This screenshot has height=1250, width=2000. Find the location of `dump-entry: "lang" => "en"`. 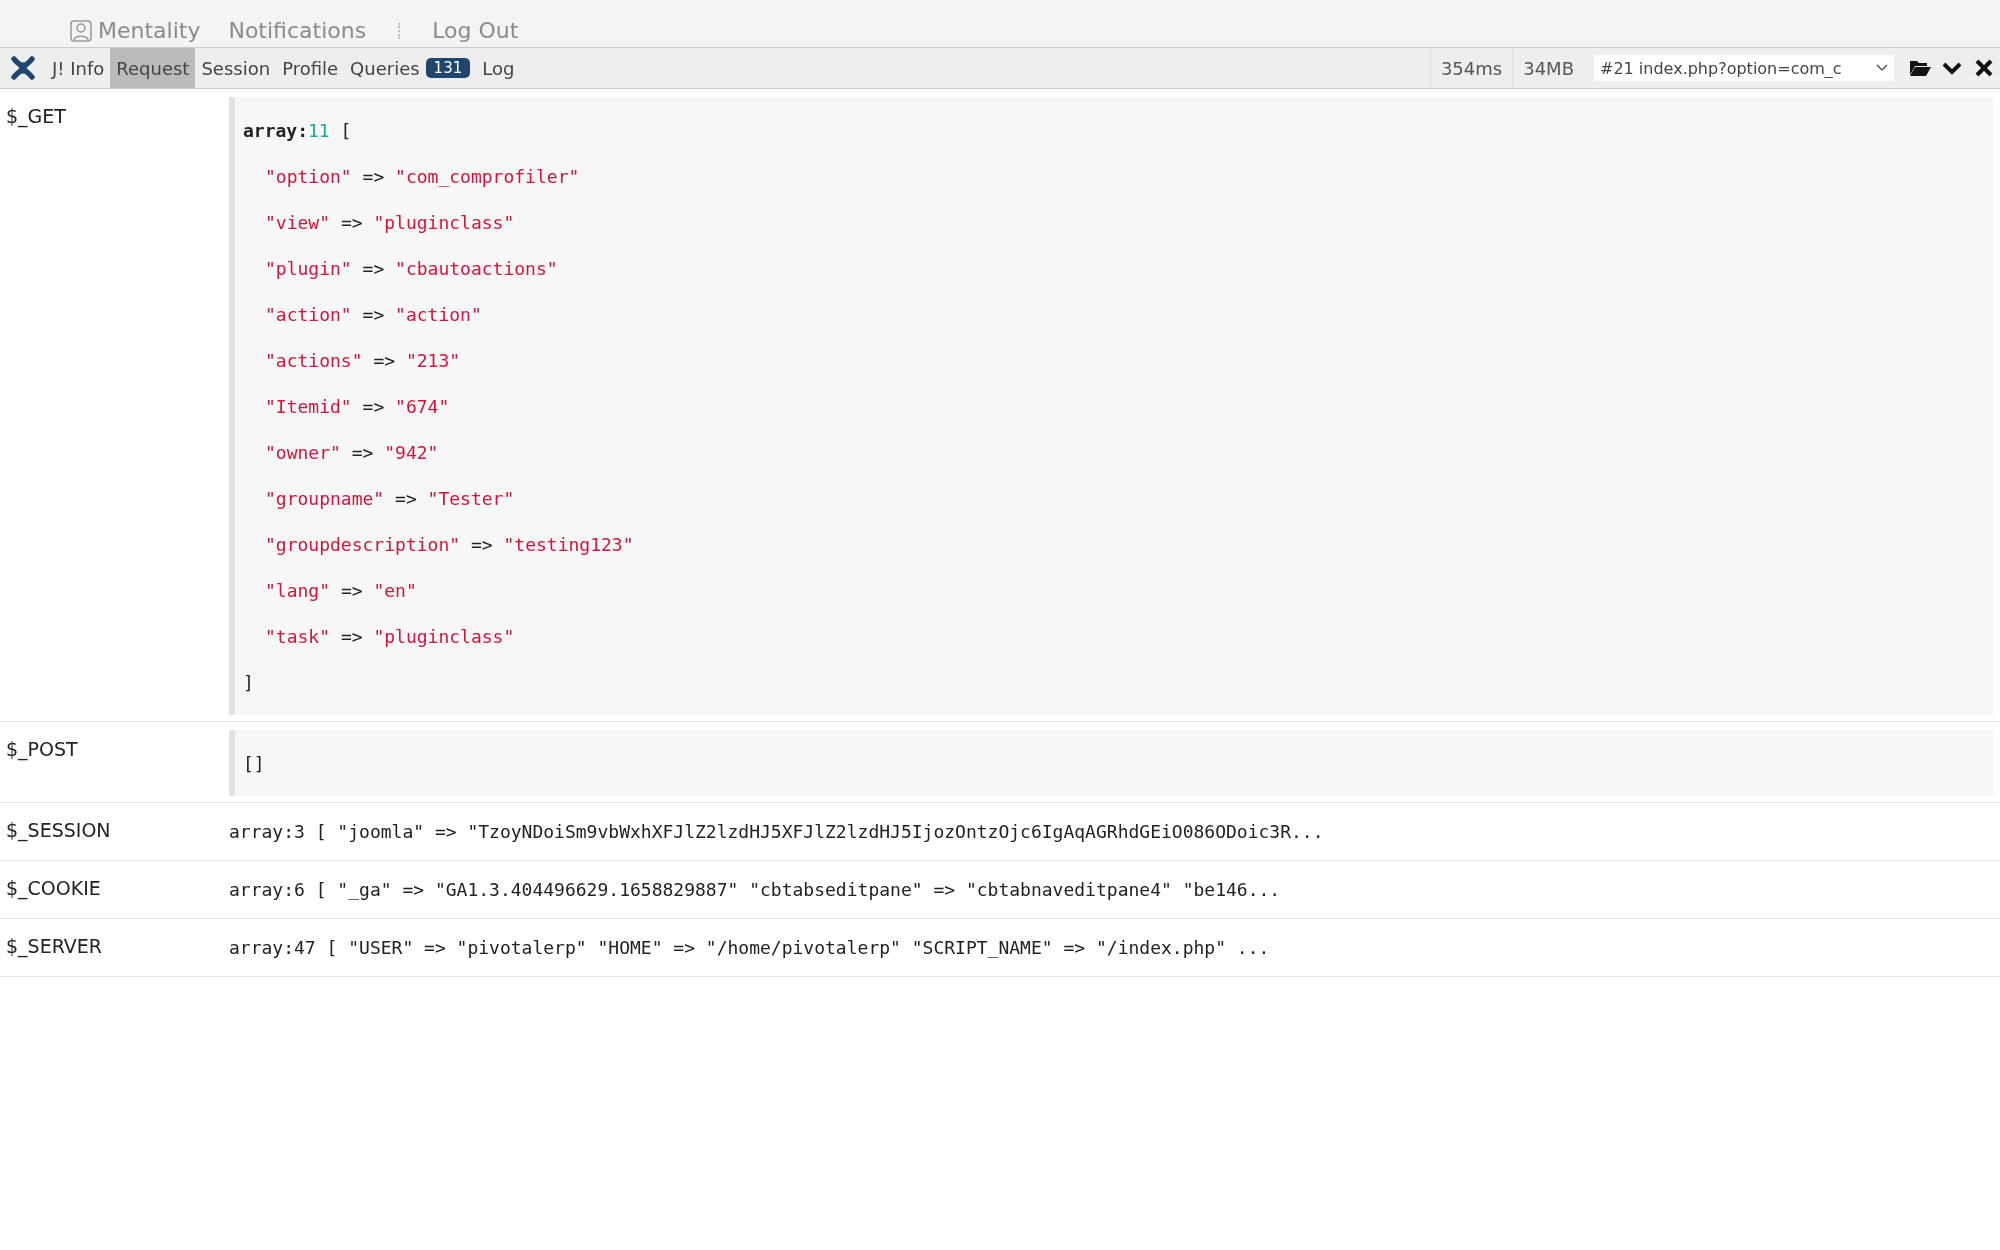

dump-entry: "lang" => "en" is located at coordinates (341, 590).